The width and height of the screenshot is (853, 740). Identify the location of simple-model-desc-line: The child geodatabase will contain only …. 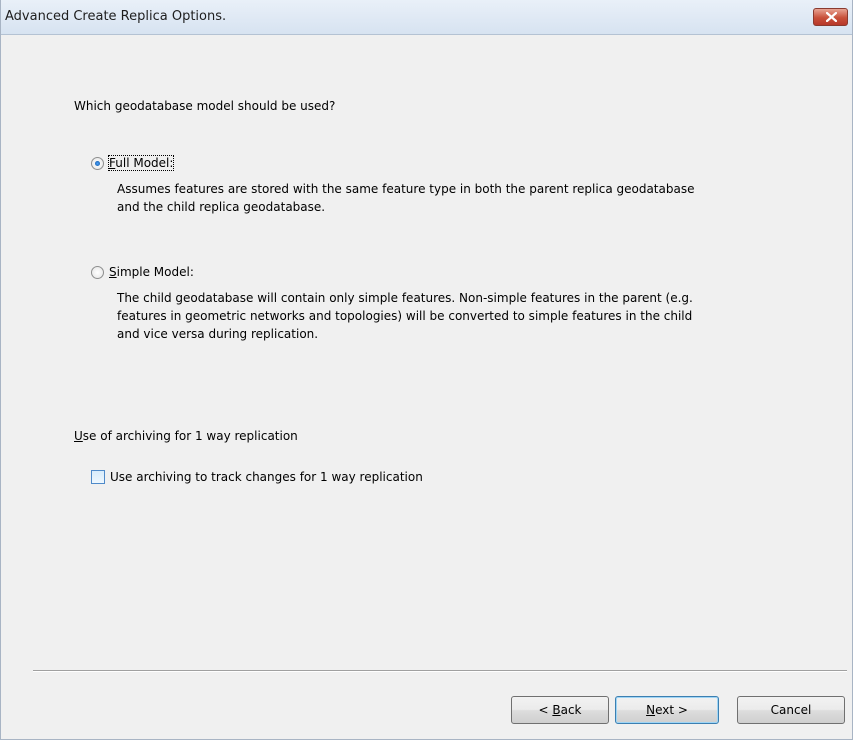
(405, 298).